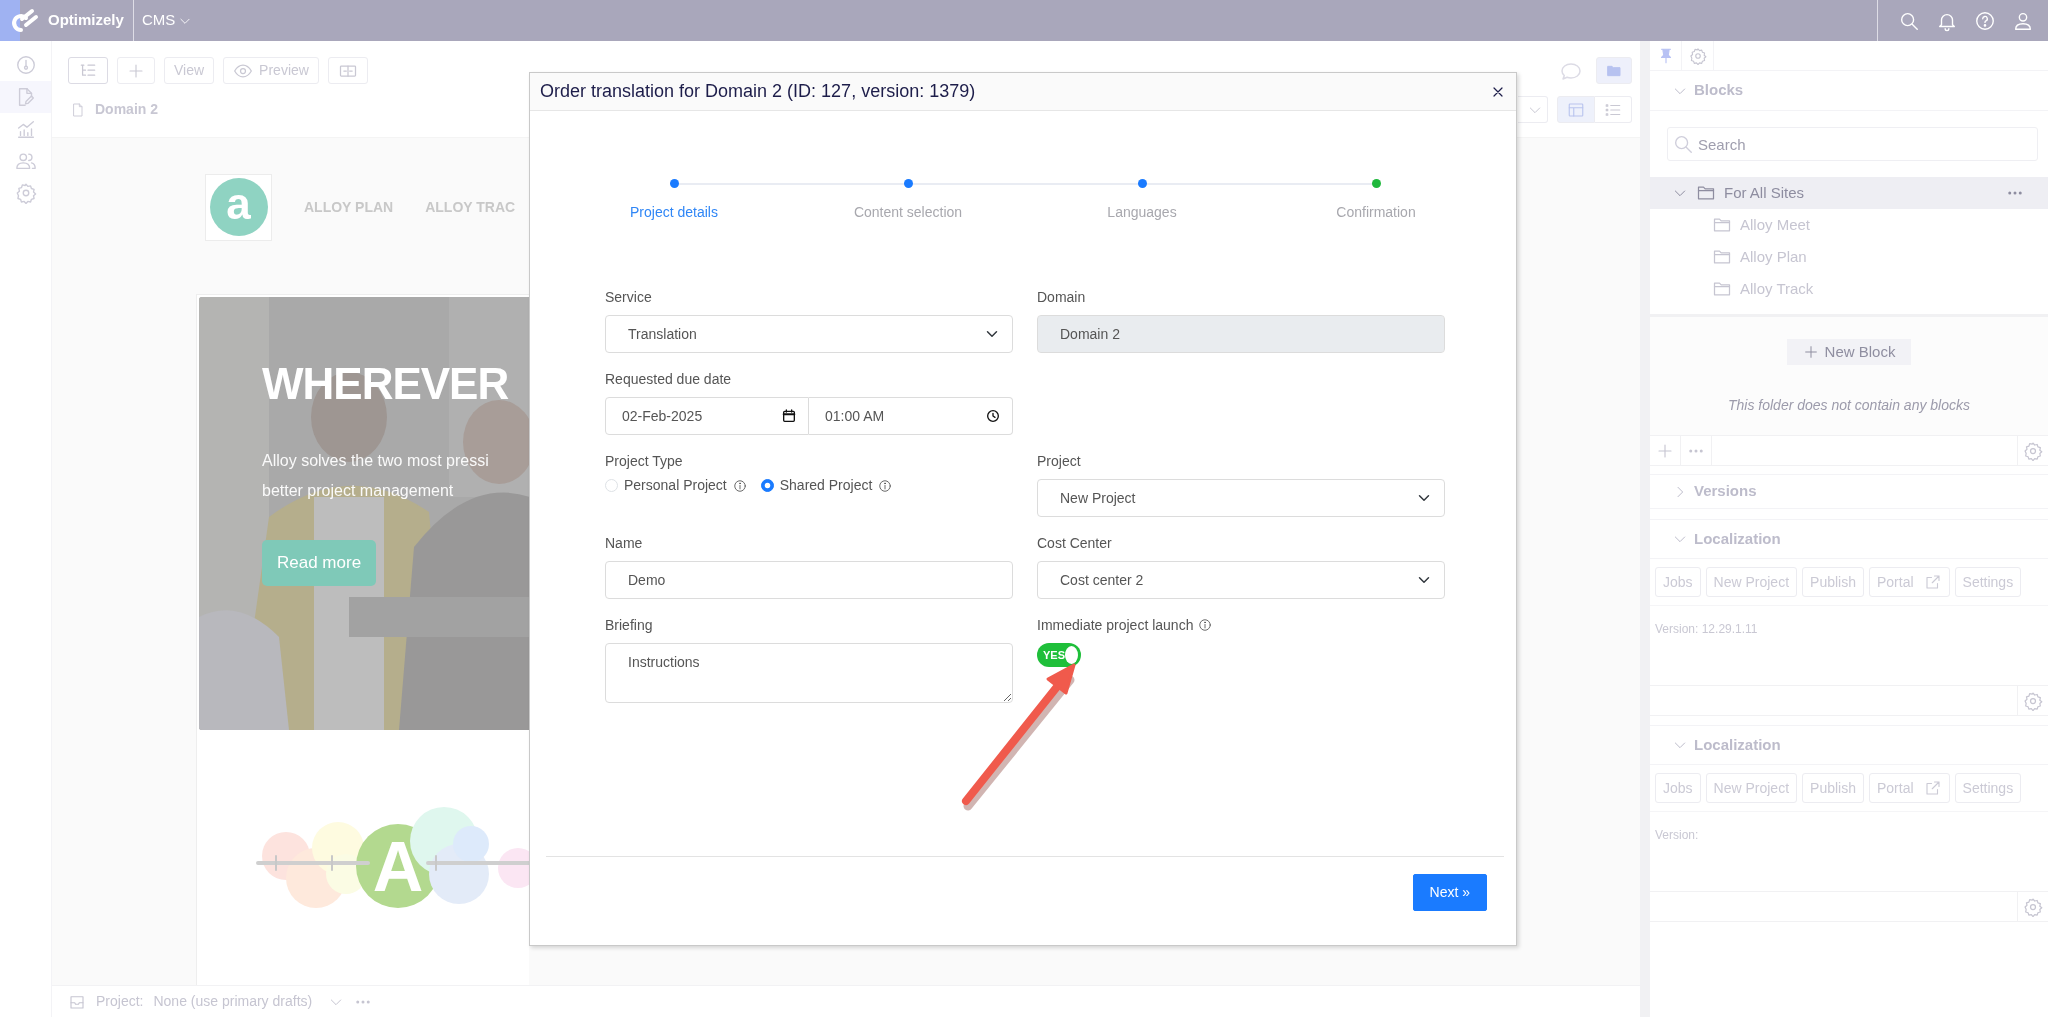 The width and height of the screenshot is (2048, 1017). Describe the element at coordinates (809, 580) in the screenshot. I see `name-field: Demo` at that location.